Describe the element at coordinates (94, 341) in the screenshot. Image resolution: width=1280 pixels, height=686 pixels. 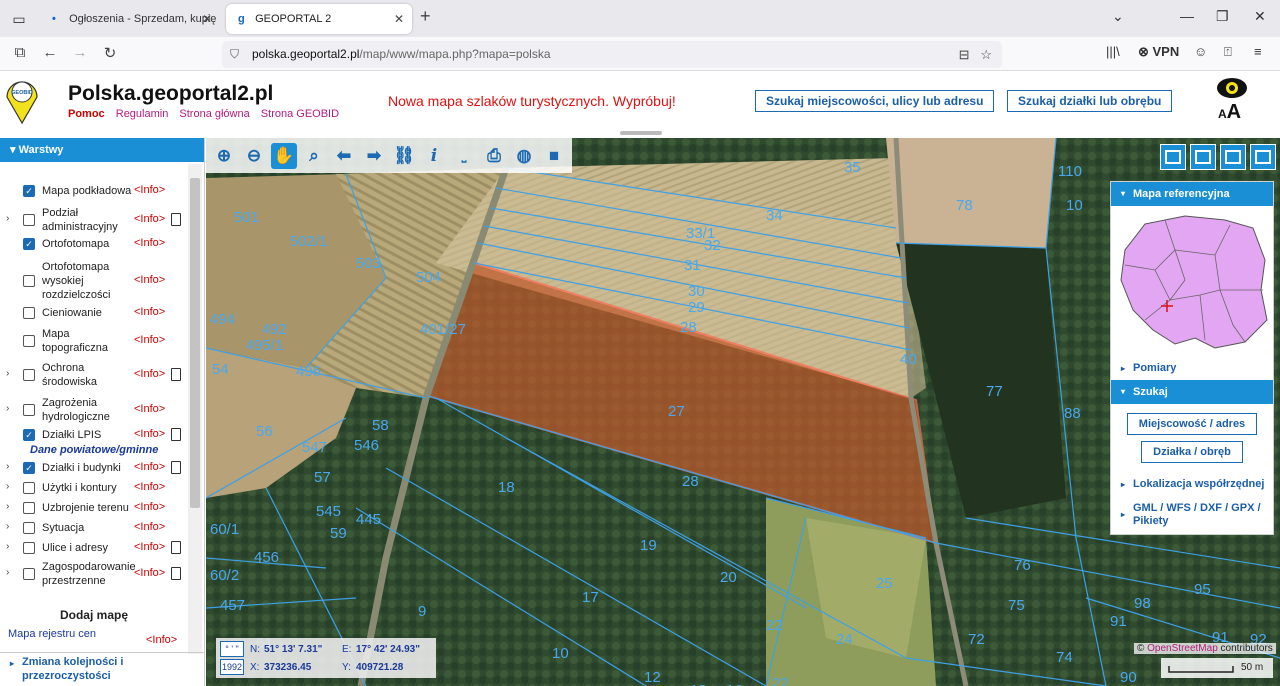
I see `layer-item: Mapa topograficzna <Info>` at that location.